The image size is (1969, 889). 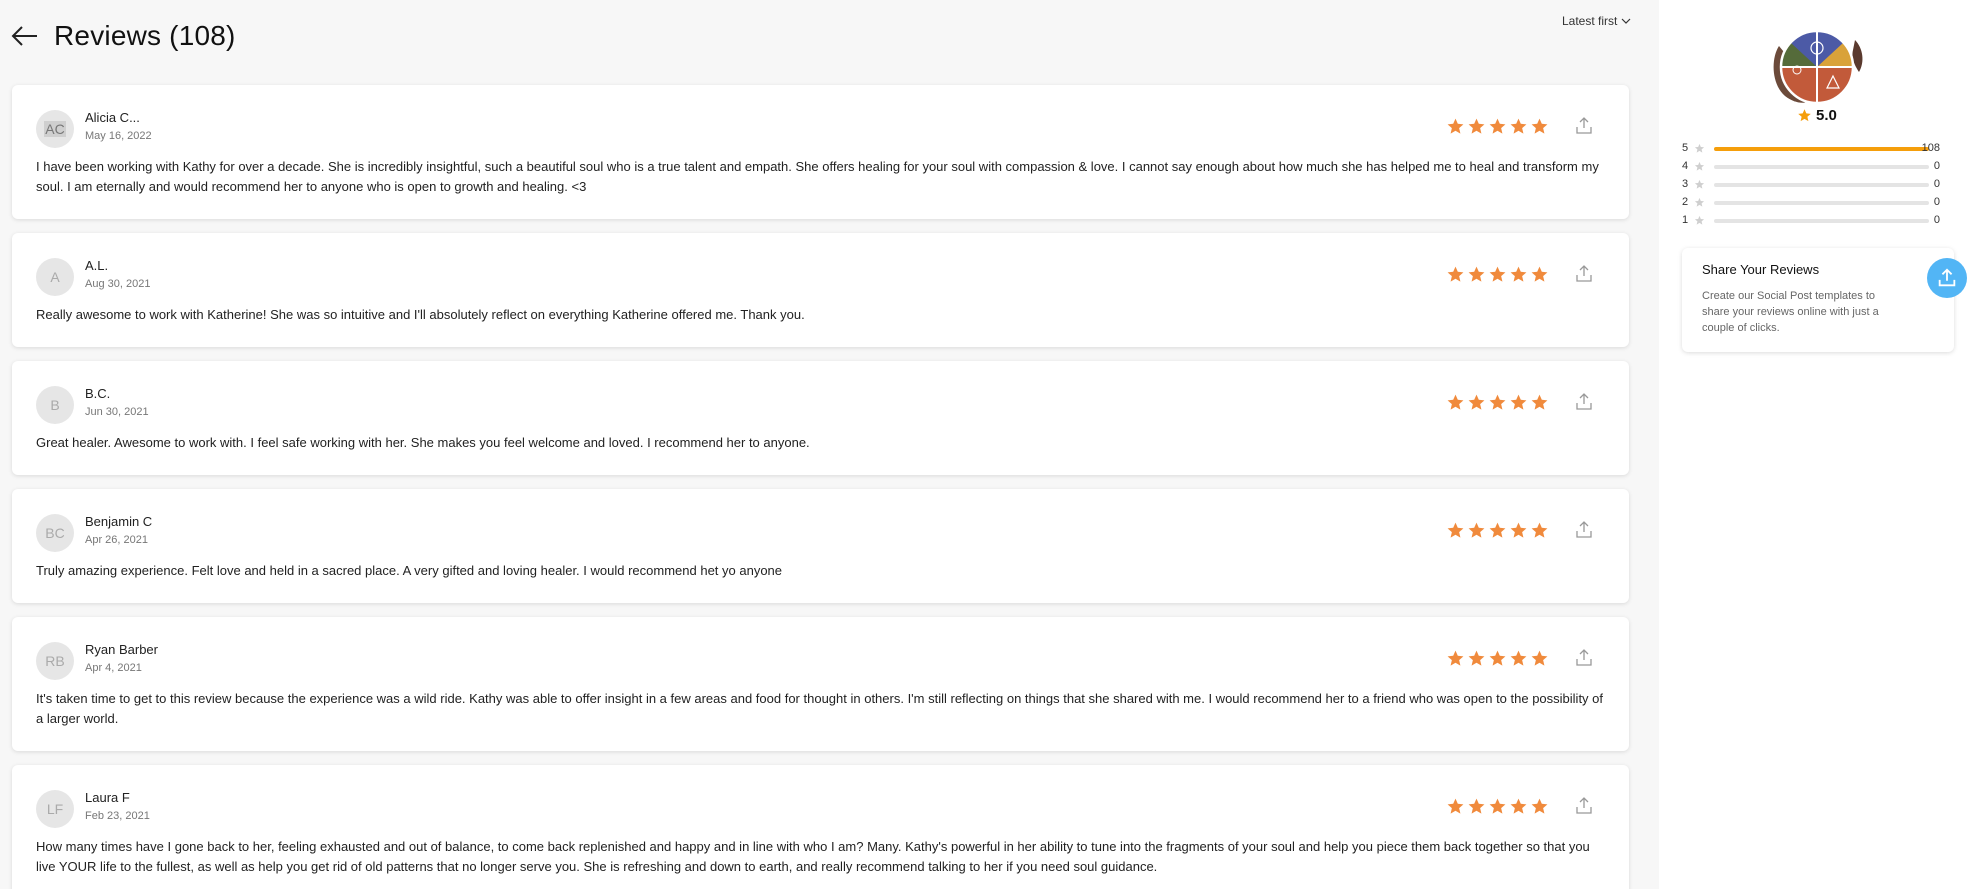 What do you see at coordinates (819, 265) in the screenshot?
I see `review-header: A A.L. Aug 30, 2021` at bounding box center [819, 265].